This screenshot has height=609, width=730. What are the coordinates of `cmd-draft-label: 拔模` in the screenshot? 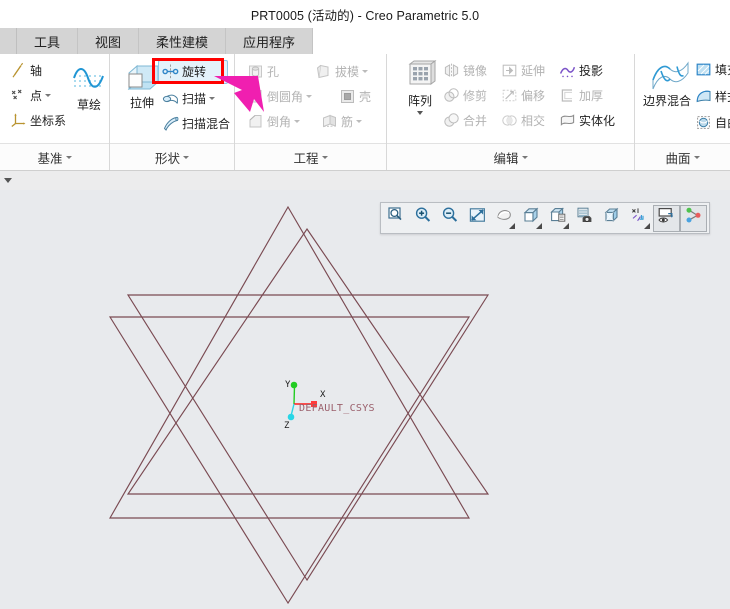 It's located at (347, 72).